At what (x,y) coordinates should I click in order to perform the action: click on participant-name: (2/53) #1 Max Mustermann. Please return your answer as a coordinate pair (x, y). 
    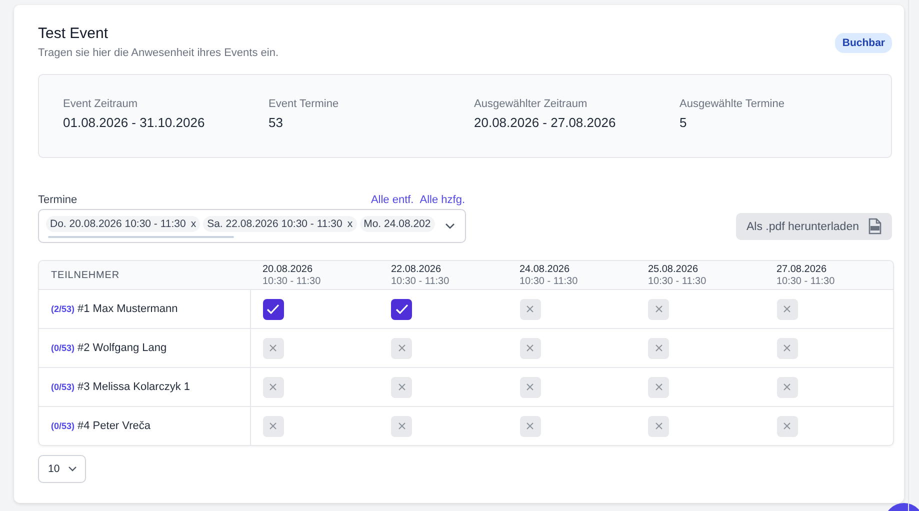
    Looking at the image, I should click on (145, 309).